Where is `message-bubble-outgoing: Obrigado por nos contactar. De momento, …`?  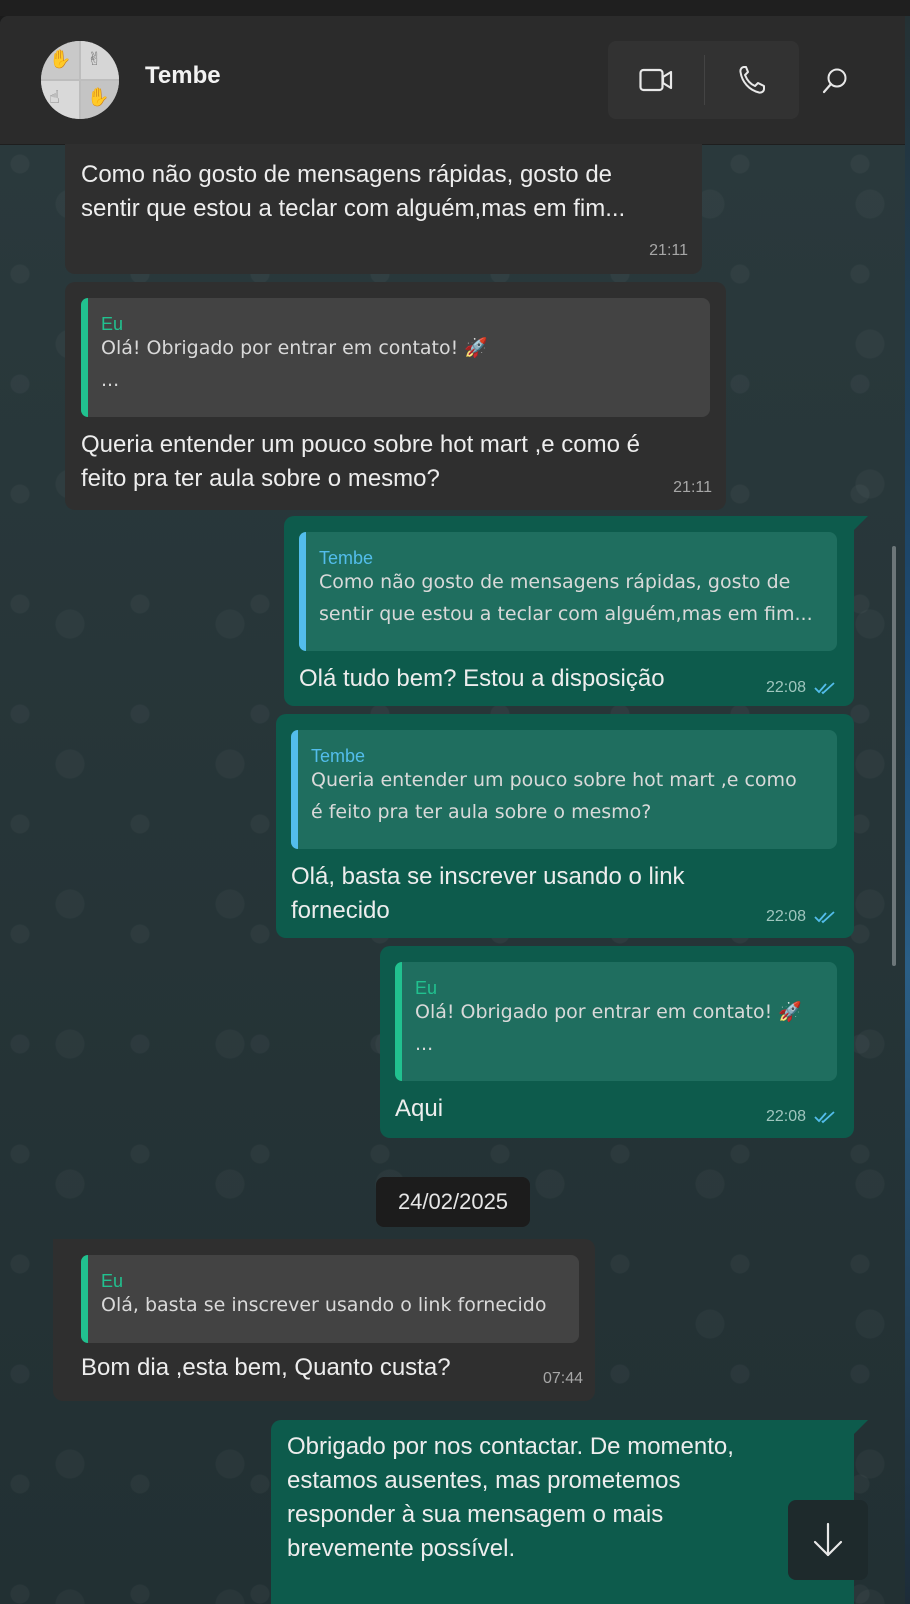
message-bubble-outgoing: Obrigado por nos contactar. De momento, … is located at coordinates (562, 1512).